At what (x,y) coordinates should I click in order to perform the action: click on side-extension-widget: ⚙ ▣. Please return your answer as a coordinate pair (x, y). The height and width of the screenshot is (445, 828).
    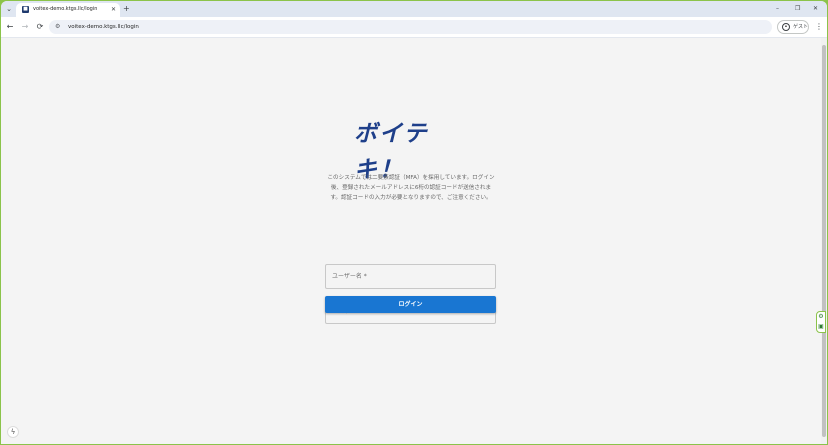
    Looking at the image, I should click on (821, 322).